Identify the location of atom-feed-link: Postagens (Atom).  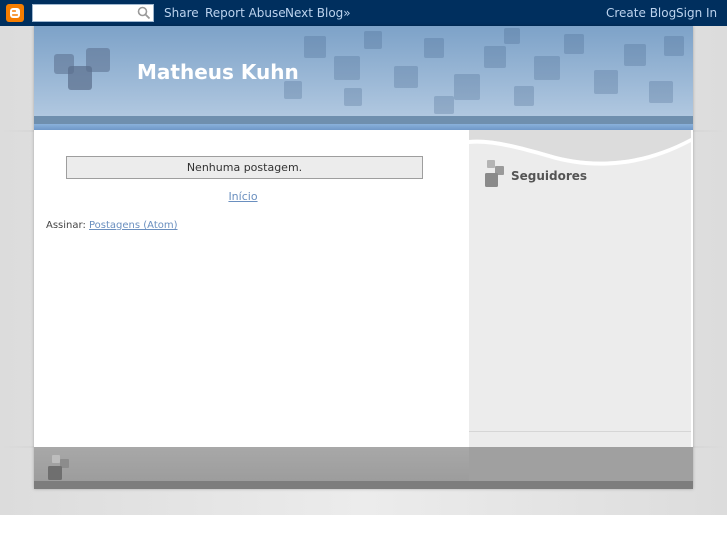
(133, 225).